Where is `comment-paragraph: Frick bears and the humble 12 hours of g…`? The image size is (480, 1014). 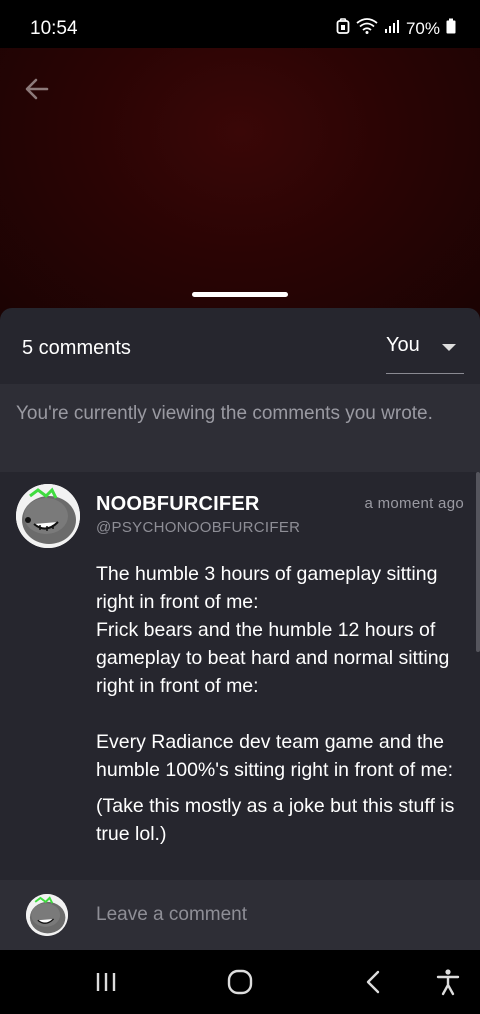 comment-paragraph: Frick bears and the humble 12 hours of g… is located at coordinates (273, 658).